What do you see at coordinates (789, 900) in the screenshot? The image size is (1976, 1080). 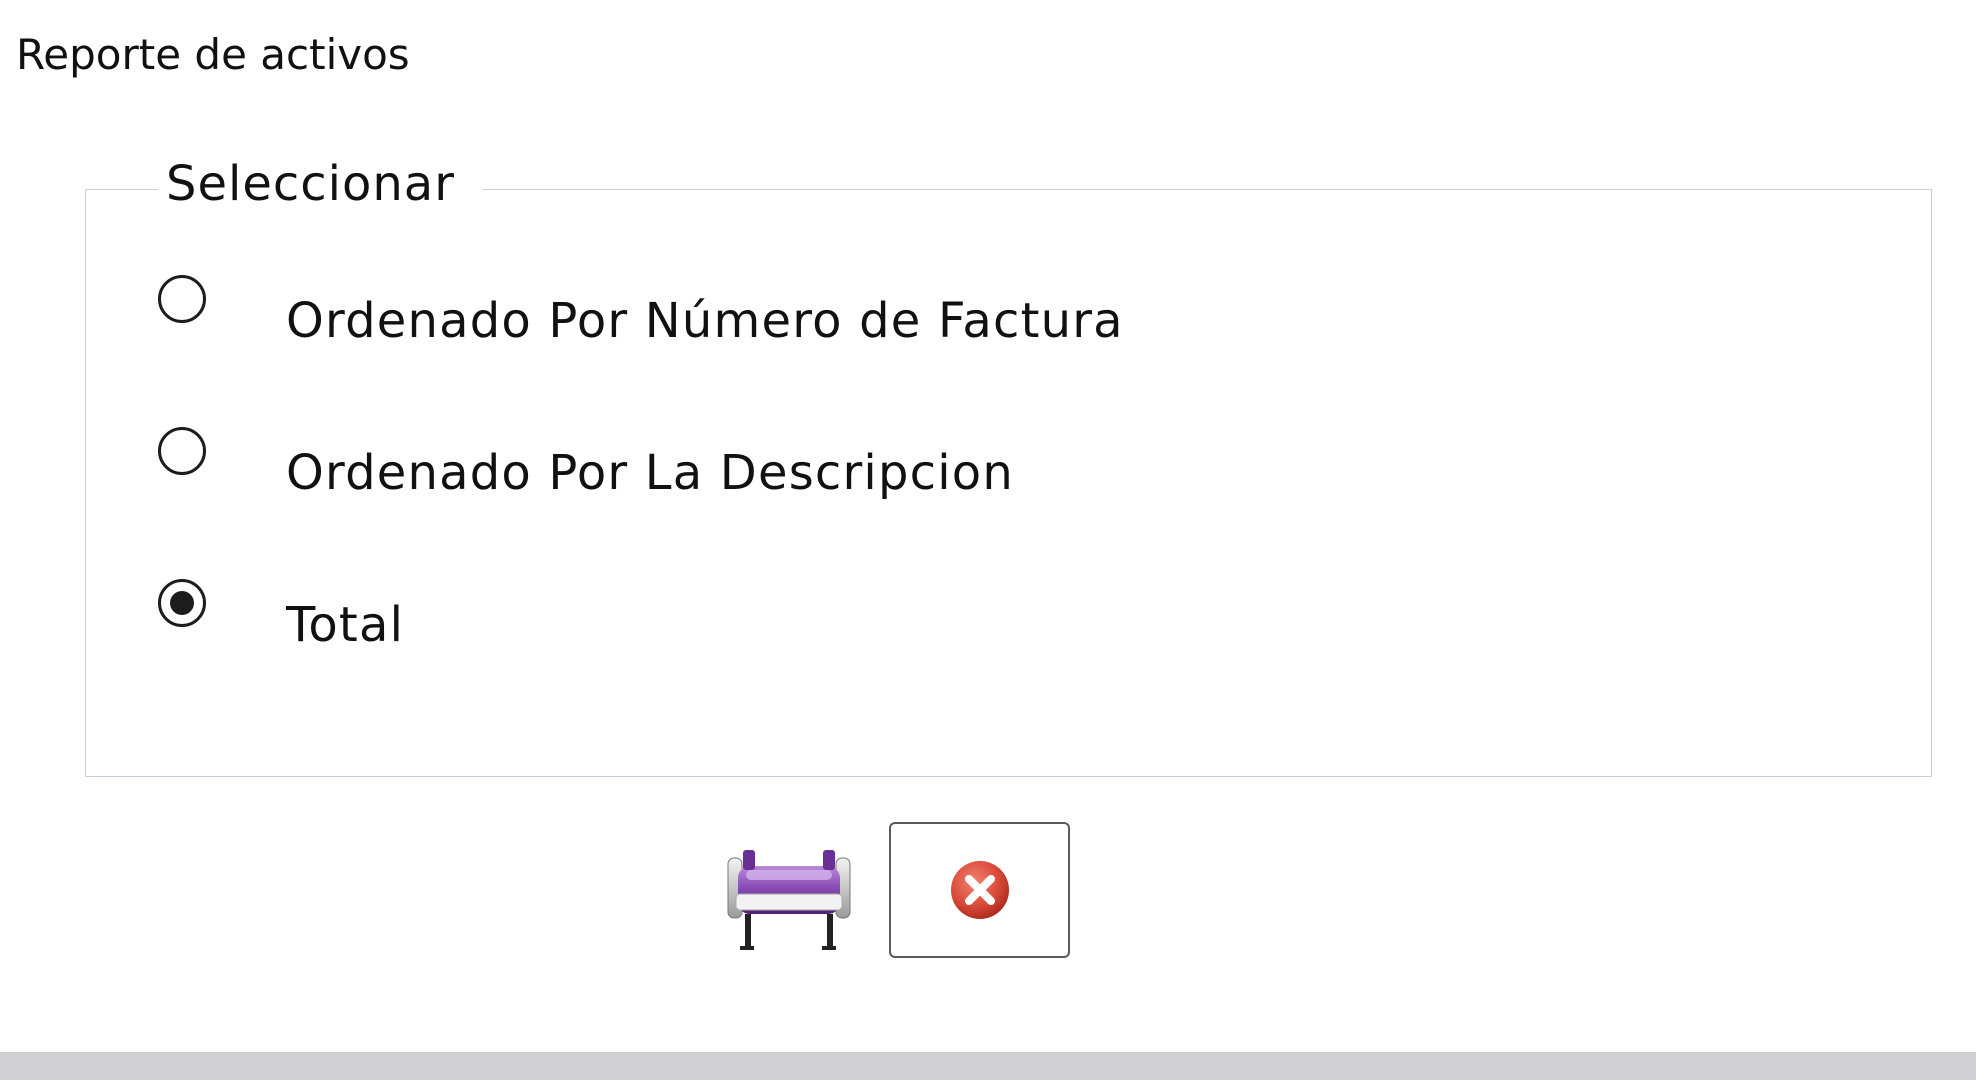 I see `printer-icon` at bounding box center [789, 900].